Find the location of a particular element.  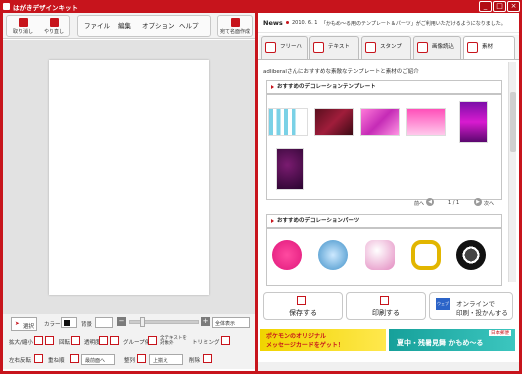

menu-help: ヘルプ is located at coordinates (189, 25).